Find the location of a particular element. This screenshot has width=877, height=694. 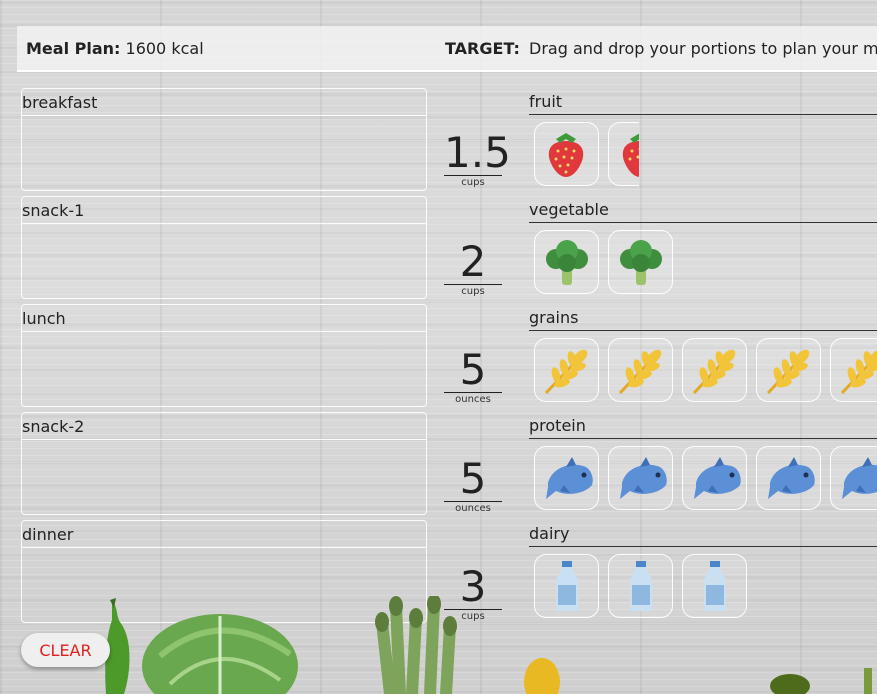

meal-label: snack-2 is located at coordinates (53, 426).